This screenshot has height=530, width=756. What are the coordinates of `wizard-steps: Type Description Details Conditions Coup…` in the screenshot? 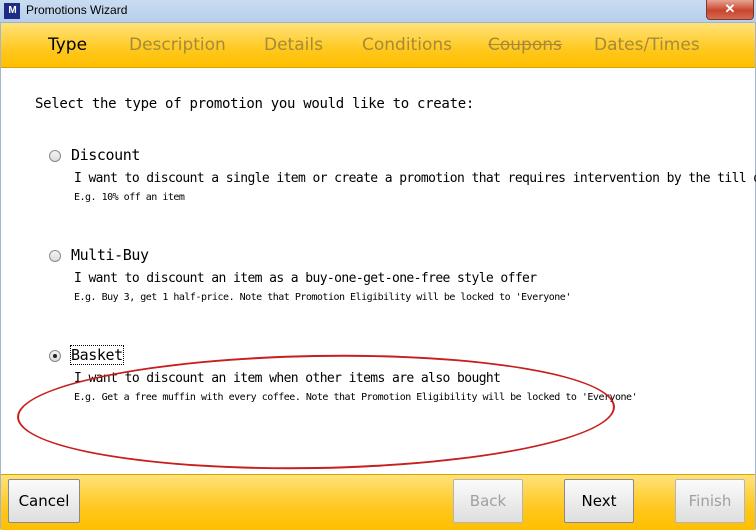 It's located at (378, 45).